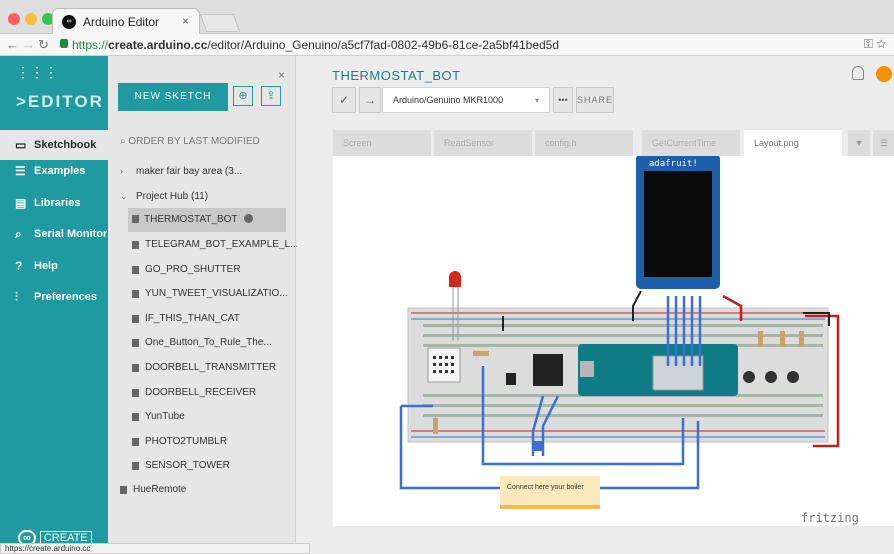  What do you see at coordinates (185, 21) in the screenshot?
I see `tab-close-icon: ×` at bounding box center [185, 21].